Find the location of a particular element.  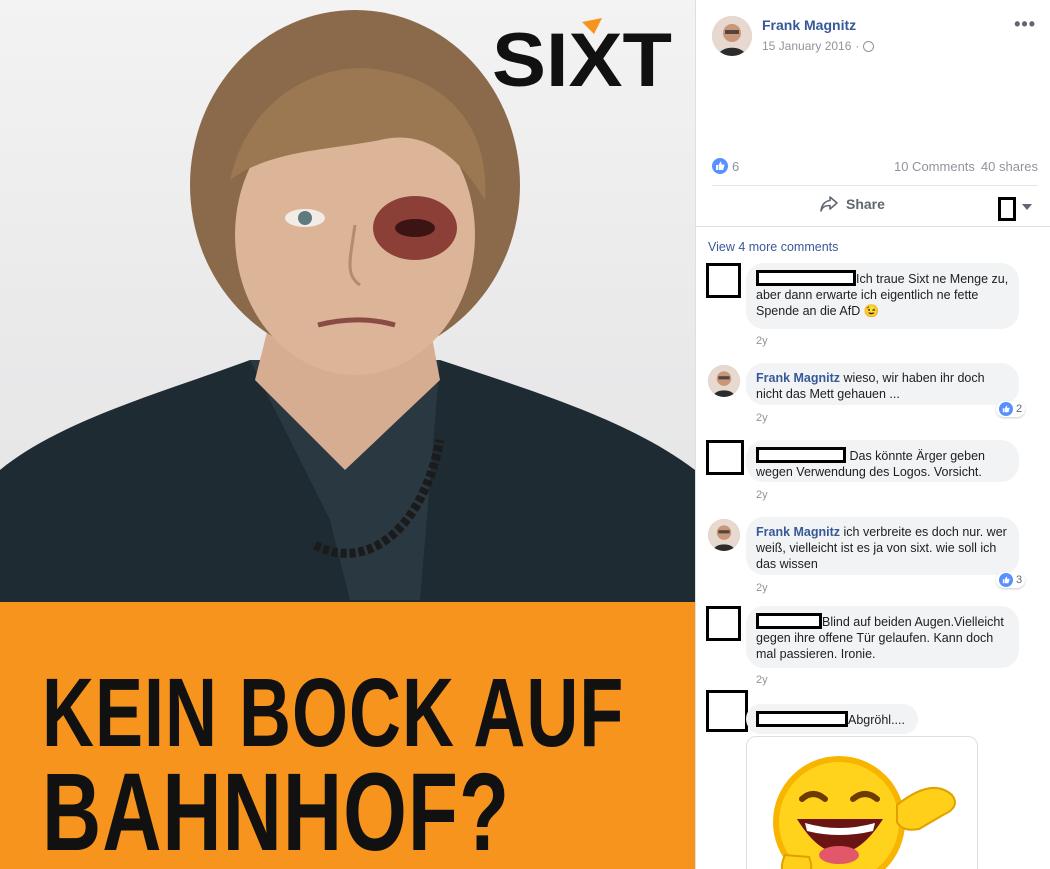

chevron-down-icon is located at coordinates (1027, 207).